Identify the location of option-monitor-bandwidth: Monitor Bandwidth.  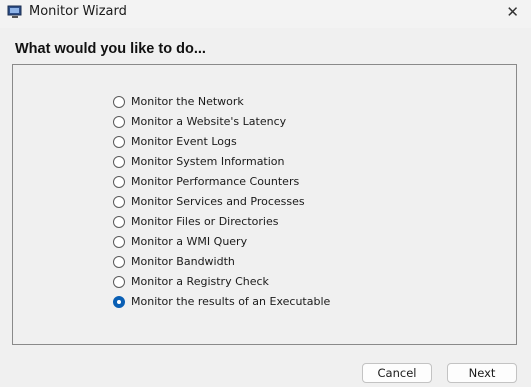
(221, 262).